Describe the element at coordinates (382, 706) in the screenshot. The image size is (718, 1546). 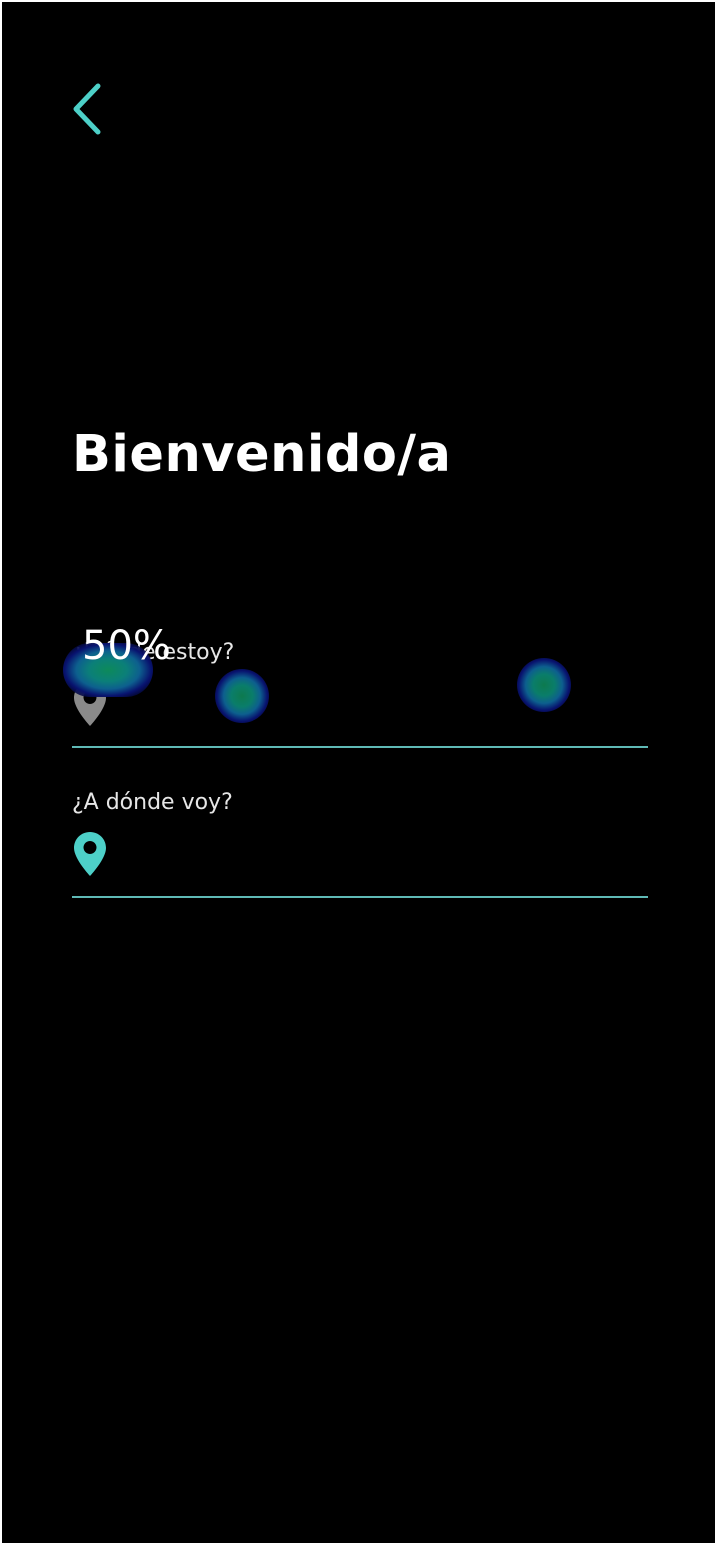
I see `origin-input` at that location.